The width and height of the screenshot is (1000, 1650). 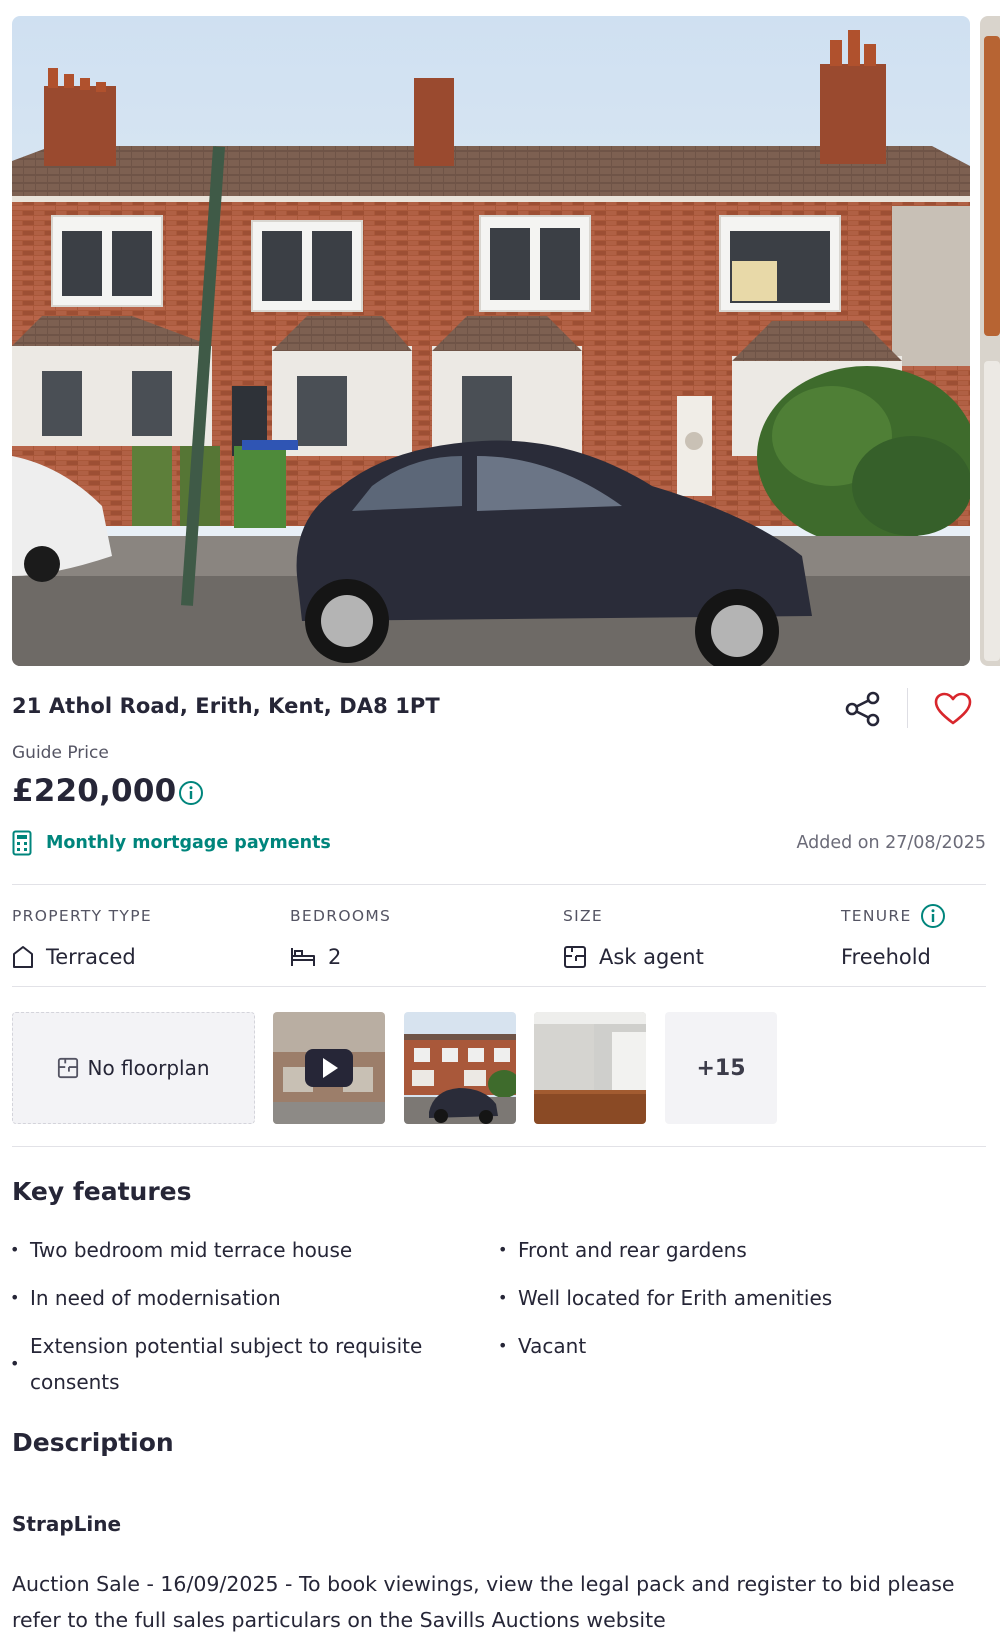 What do you see at coordinates (733, 1298) in the screenshot?
I see `feature-item: Well located for Erith amenities` at bounding box center [733, 1298].